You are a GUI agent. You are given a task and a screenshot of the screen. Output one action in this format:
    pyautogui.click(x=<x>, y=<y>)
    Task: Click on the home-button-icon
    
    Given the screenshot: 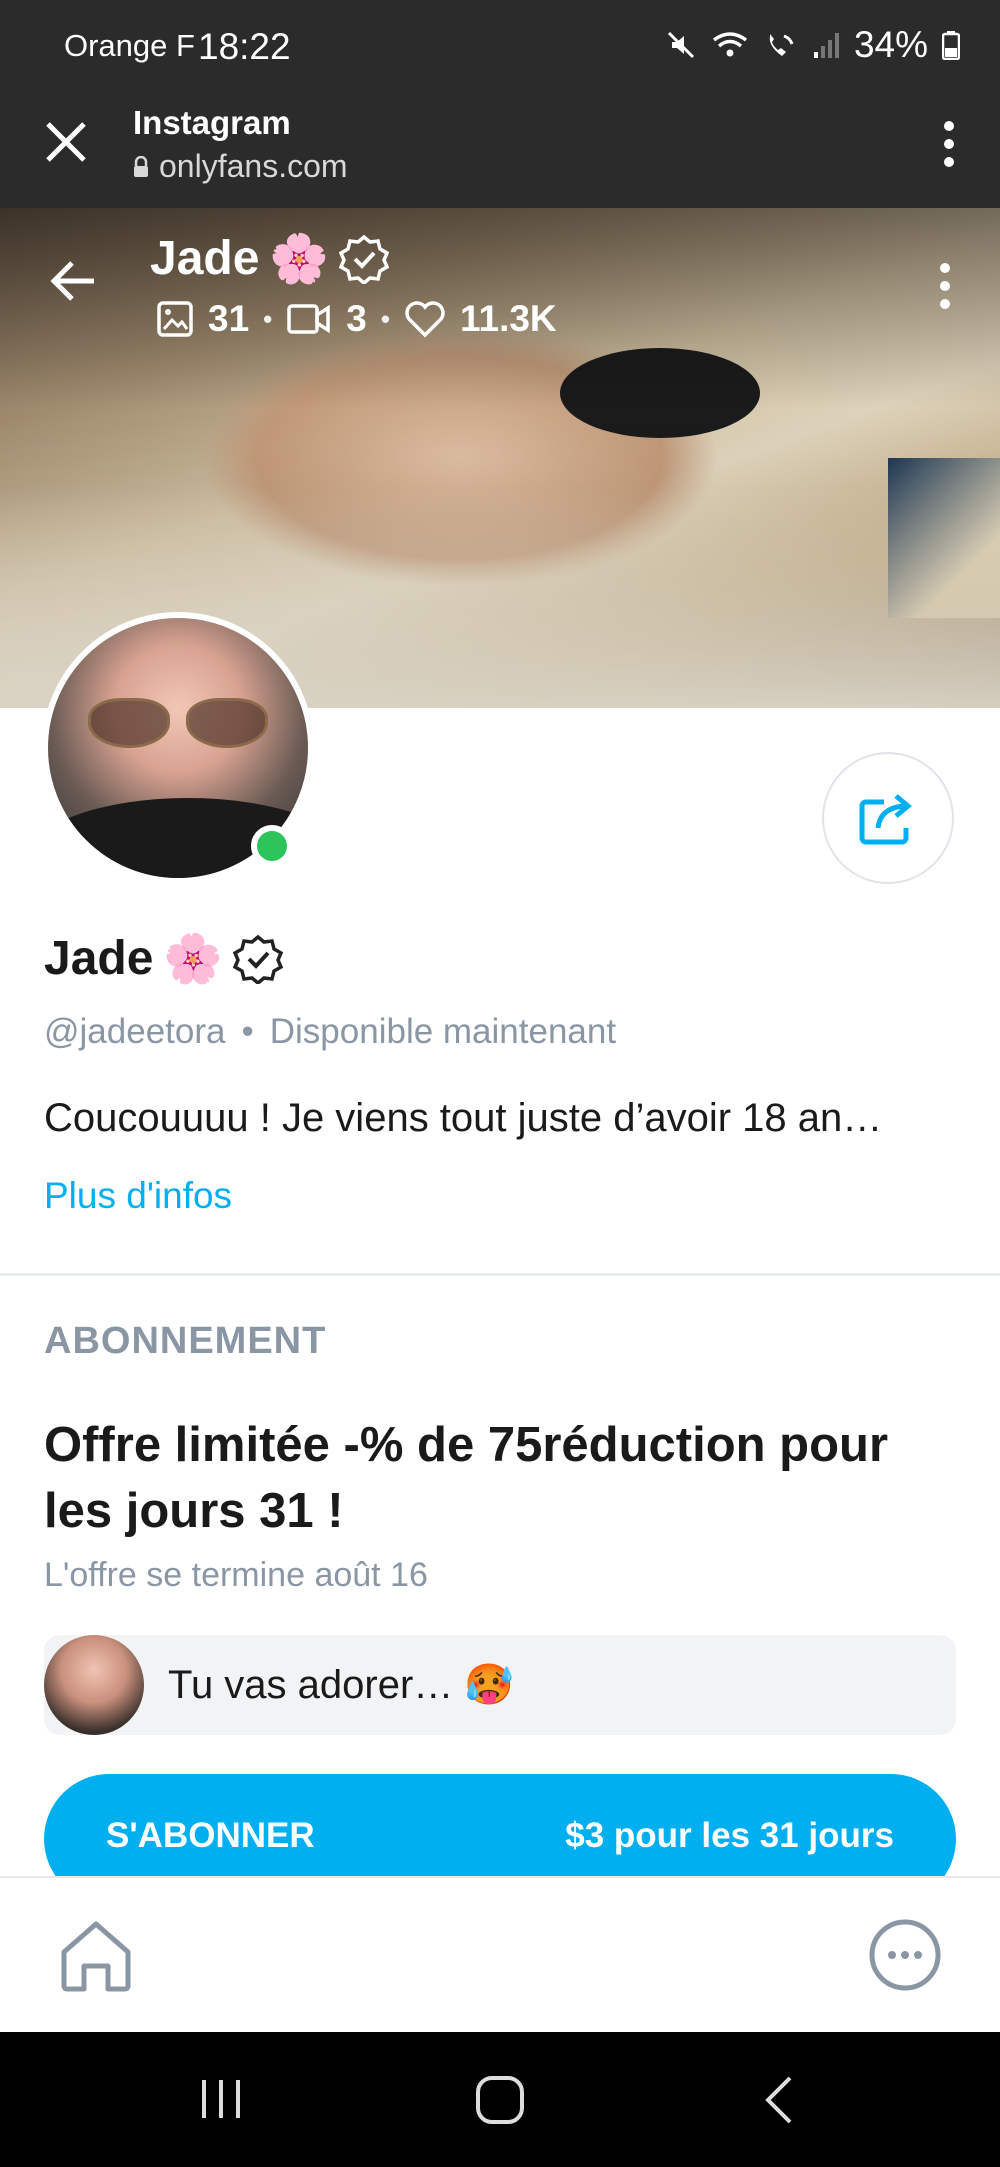 What is the action you would take?
    pyautogui.click(x=500, y=2100)
    